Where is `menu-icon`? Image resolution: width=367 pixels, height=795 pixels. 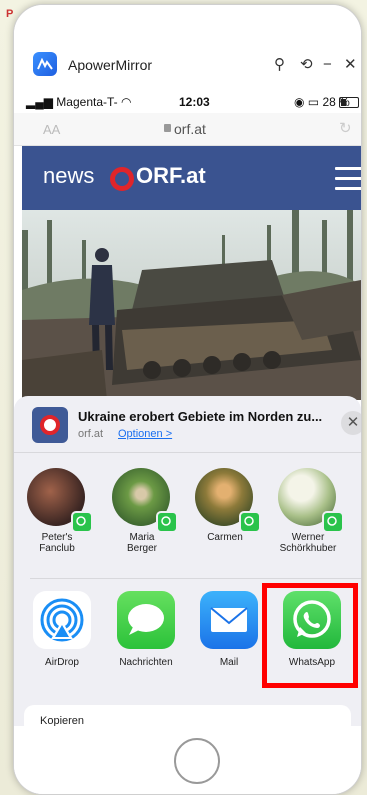
menu-icon is located at coordinates (348, 182).